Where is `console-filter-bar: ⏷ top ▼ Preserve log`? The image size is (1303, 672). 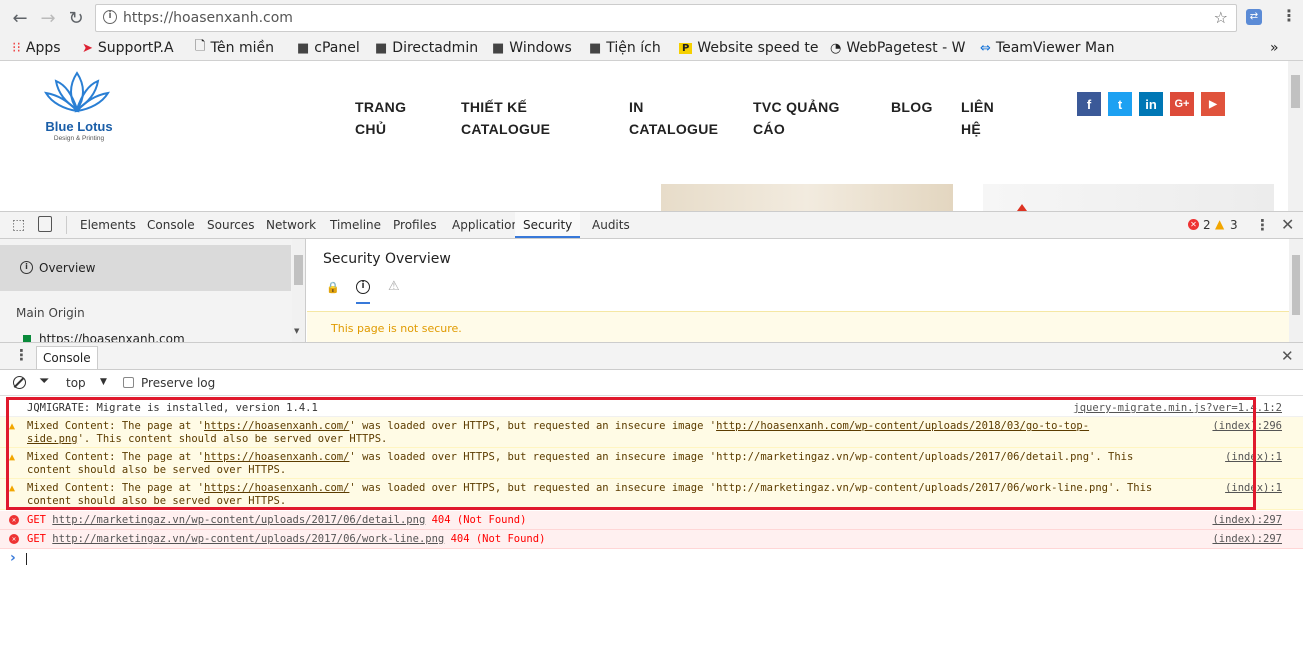 console-filter-bar: ⏷ top ▼ Preserve log is located at coordinates (651, 383).